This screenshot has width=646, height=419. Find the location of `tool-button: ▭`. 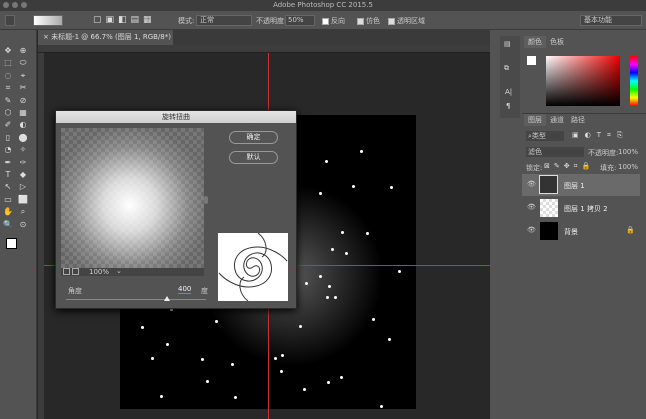

tool-button: ▭ is located at coordinates (8, 200).